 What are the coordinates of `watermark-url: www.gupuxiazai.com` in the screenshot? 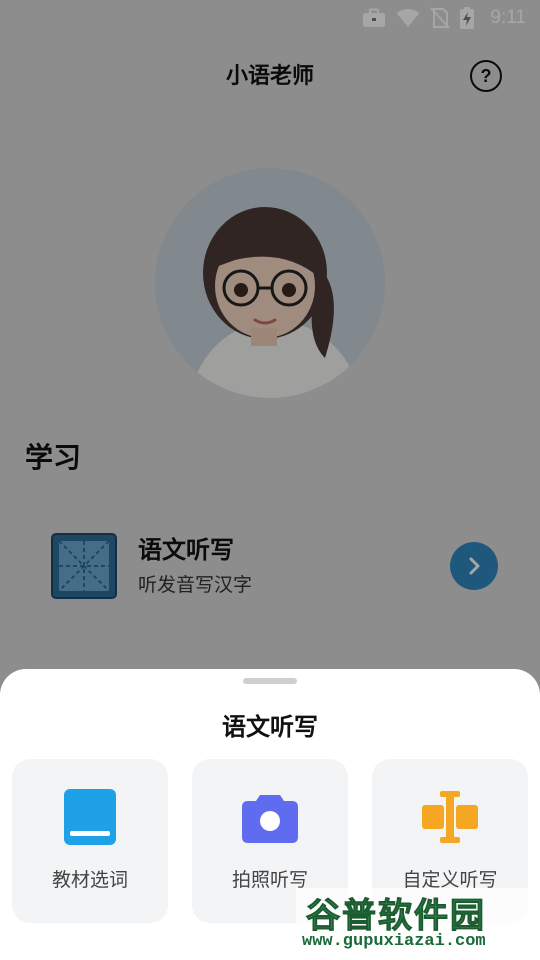 It's located at (394, 941).